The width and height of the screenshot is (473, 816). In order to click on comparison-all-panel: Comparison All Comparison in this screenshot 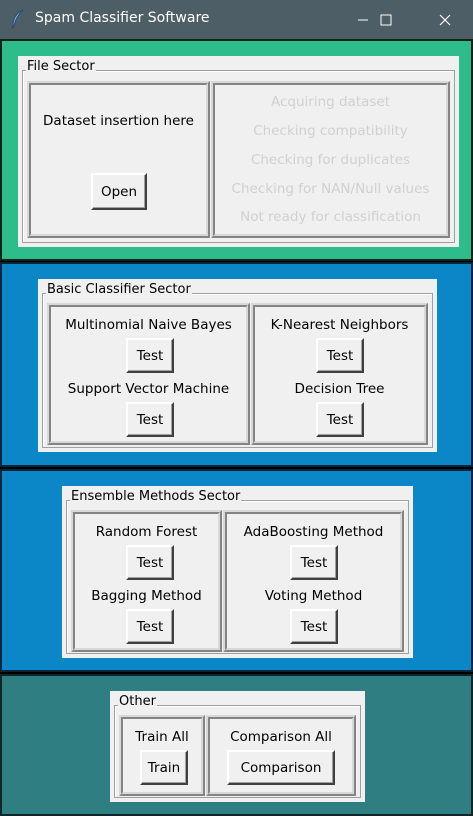, I will do `click(281, 755)`.